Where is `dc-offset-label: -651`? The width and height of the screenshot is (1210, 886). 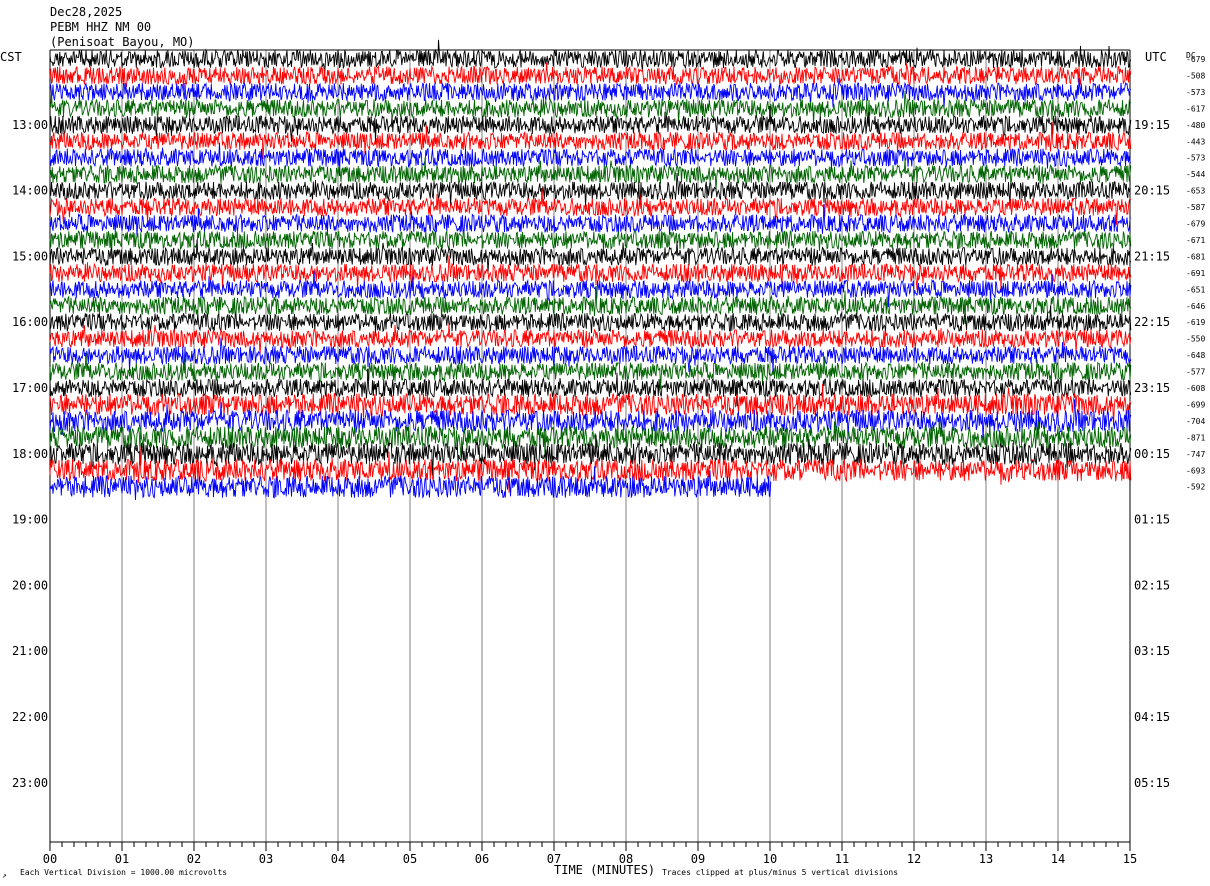
dc-offset-label: -651 is located at coordinates (1195, 289).